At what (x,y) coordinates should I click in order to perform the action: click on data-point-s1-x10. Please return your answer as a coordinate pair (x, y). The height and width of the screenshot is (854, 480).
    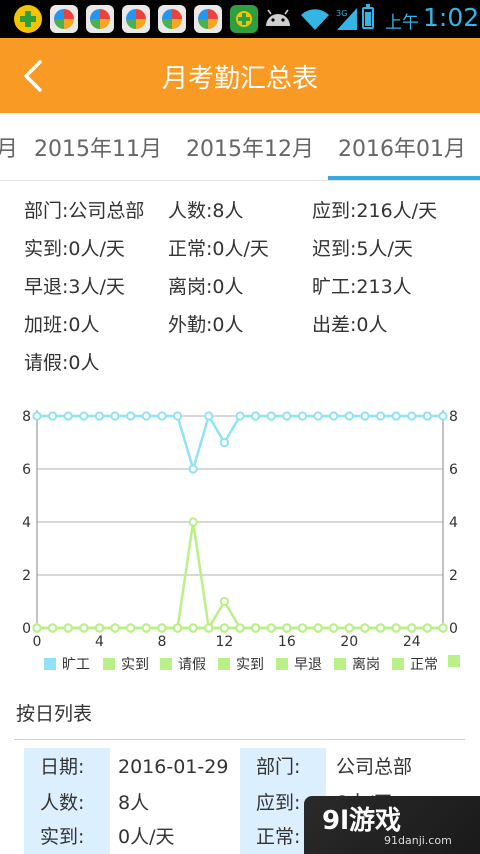
    Looking at the image, I should click on (193, 522).